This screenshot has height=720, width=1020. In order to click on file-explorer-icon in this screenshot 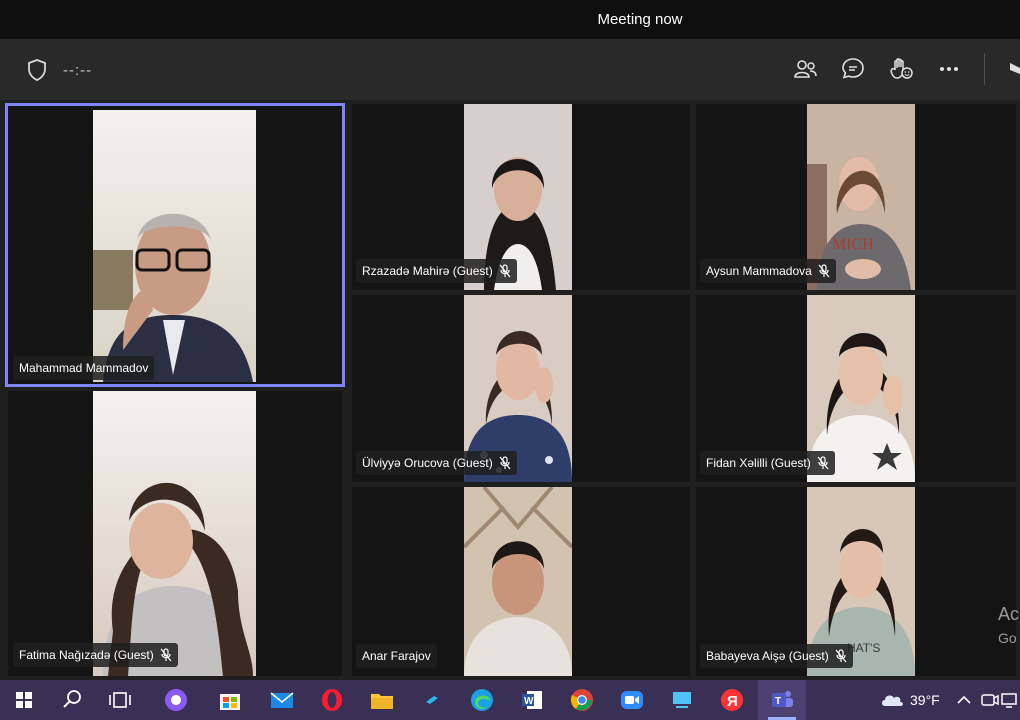, I will do `click(382, 700)`.